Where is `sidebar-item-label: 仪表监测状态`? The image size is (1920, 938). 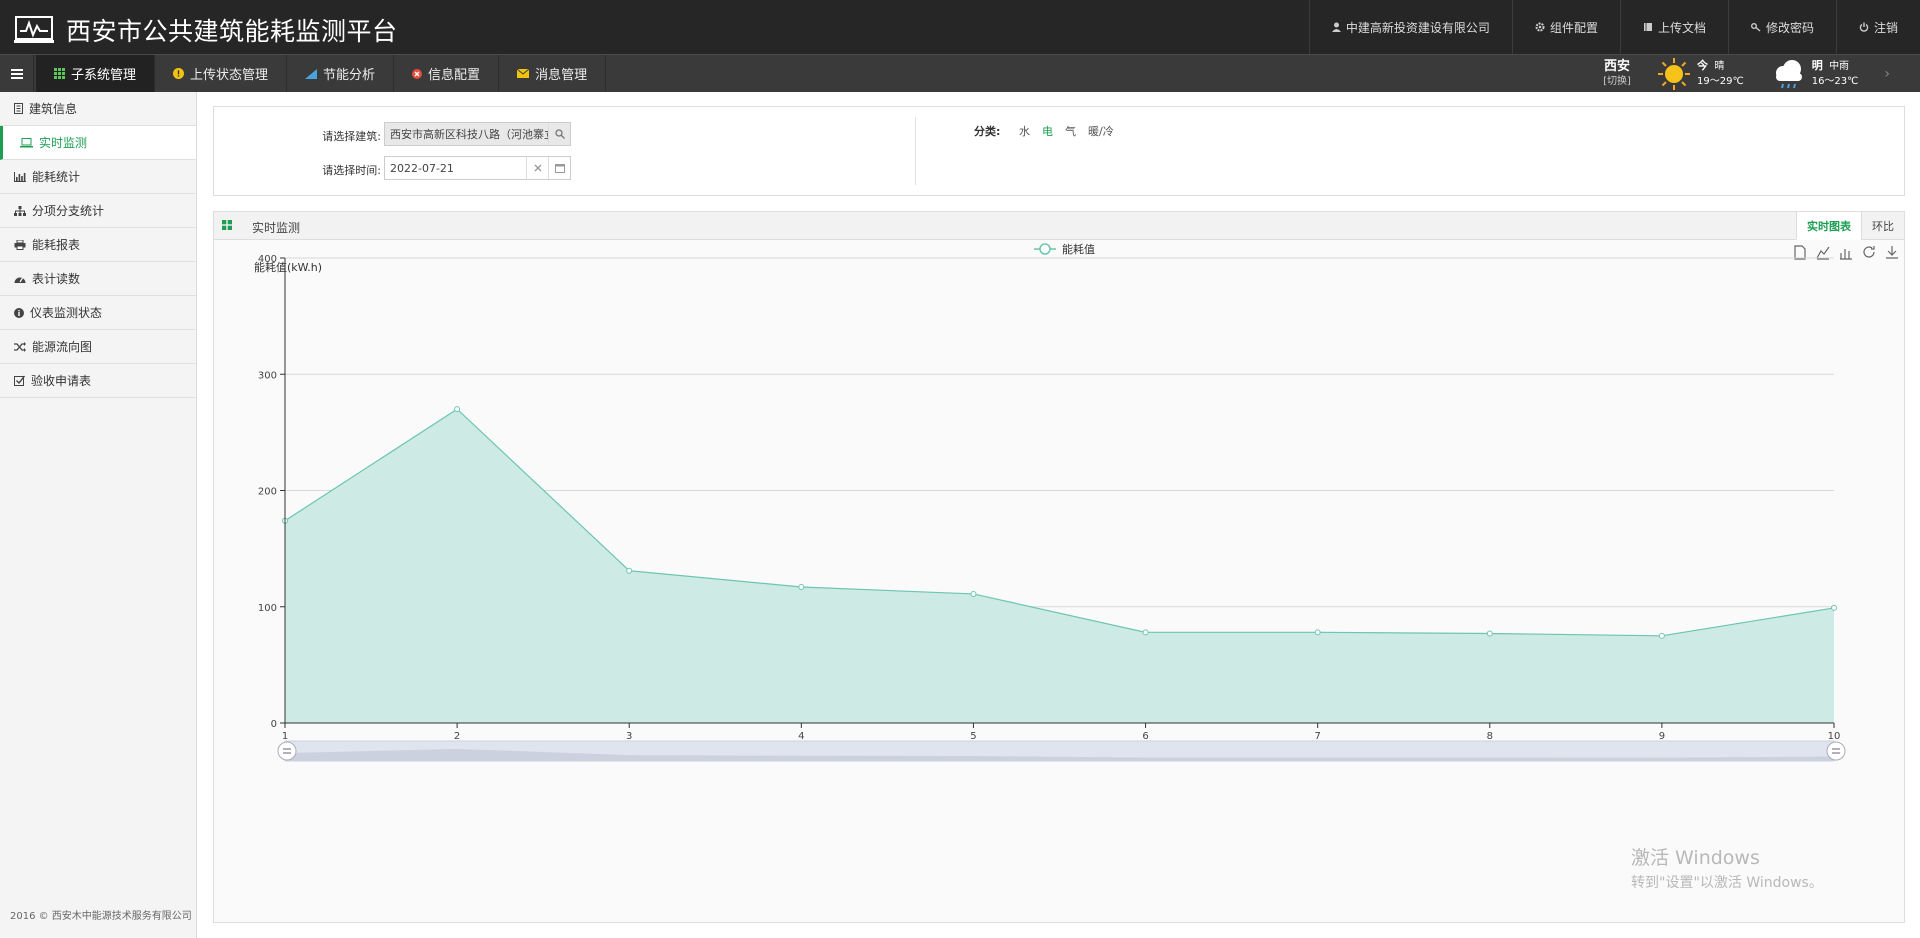 sidebar-item-label: 仪表监测状态 is located at coordinates (66, 313).